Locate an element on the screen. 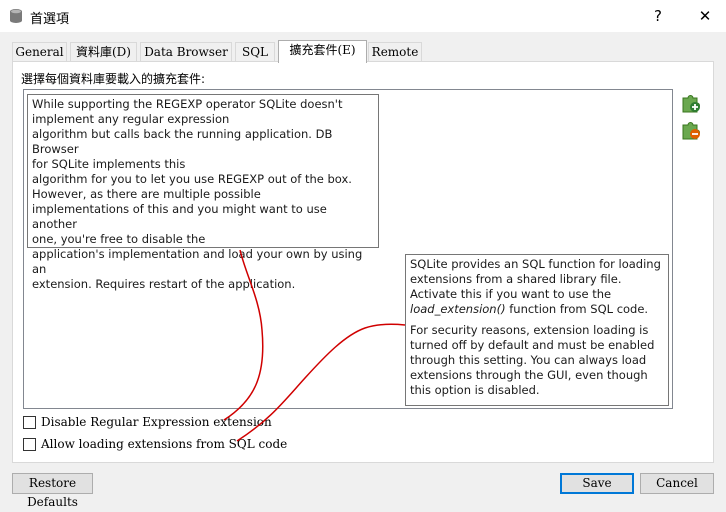 This screenshot has height=512, width=726. function-name: load_extension() is located at coordinates (458, 309).